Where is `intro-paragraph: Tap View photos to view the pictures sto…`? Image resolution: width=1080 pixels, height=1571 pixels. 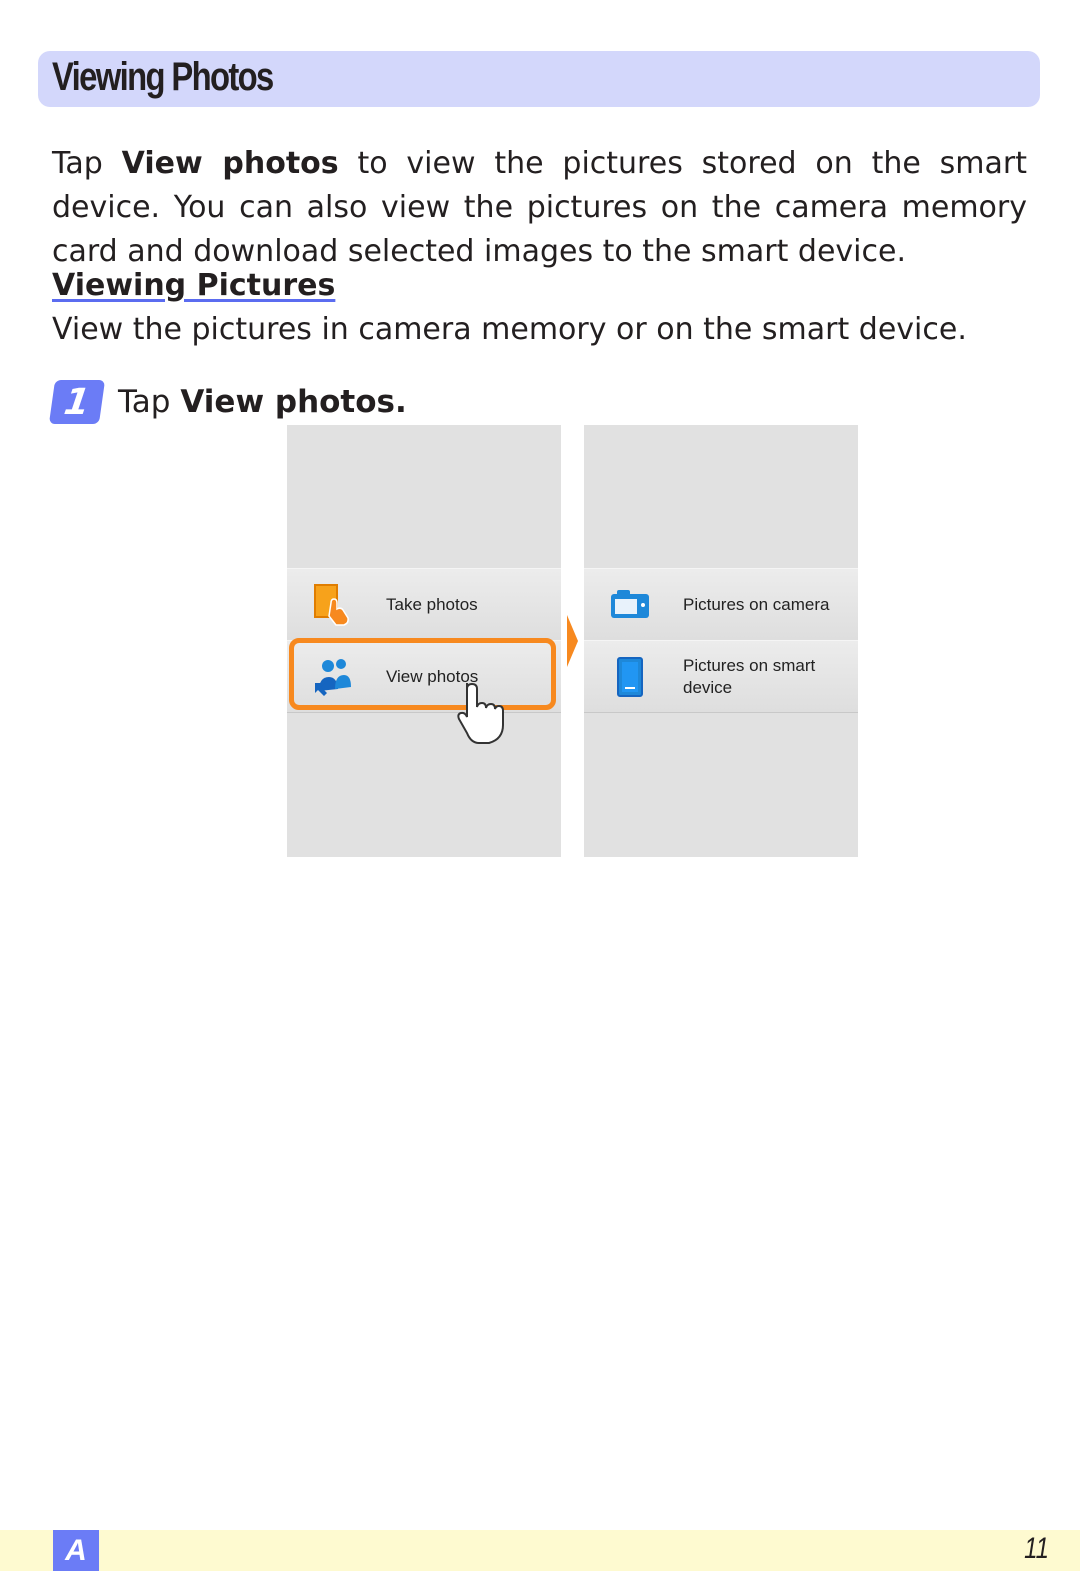
intro-paragraph: Tap View photos to view the pictures sto… is located at coordinates (539, 208).